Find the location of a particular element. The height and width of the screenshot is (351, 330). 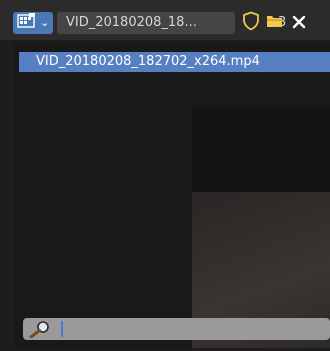

list-item: VID_20180208_182702_x264.mp4 is located at coordinates (174, 62).